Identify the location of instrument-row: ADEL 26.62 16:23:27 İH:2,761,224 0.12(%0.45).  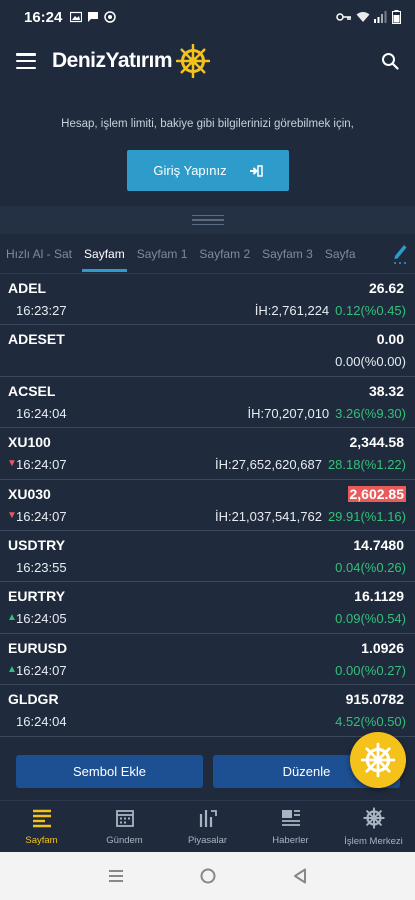
(207, 300).